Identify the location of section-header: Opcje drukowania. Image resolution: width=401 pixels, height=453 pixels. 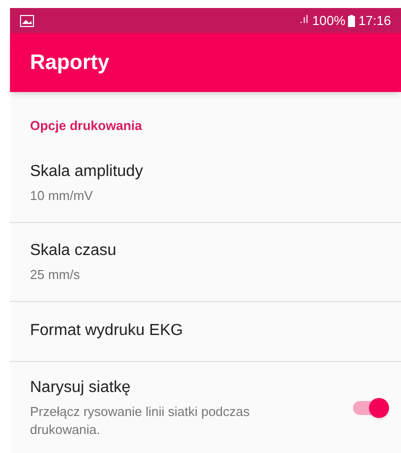
(86, 125).